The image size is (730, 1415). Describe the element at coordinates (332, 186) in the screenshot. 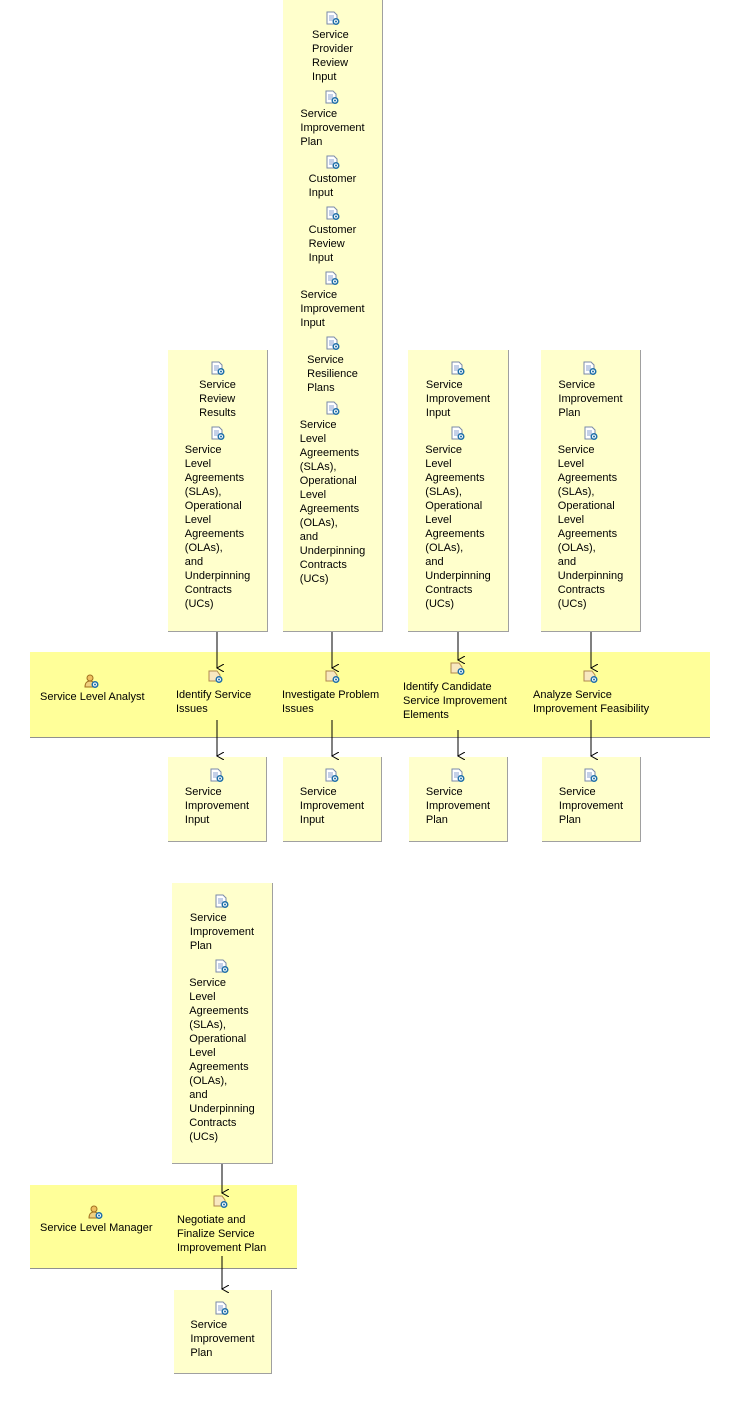

I see `work-product-label: Customer Input` at that location.